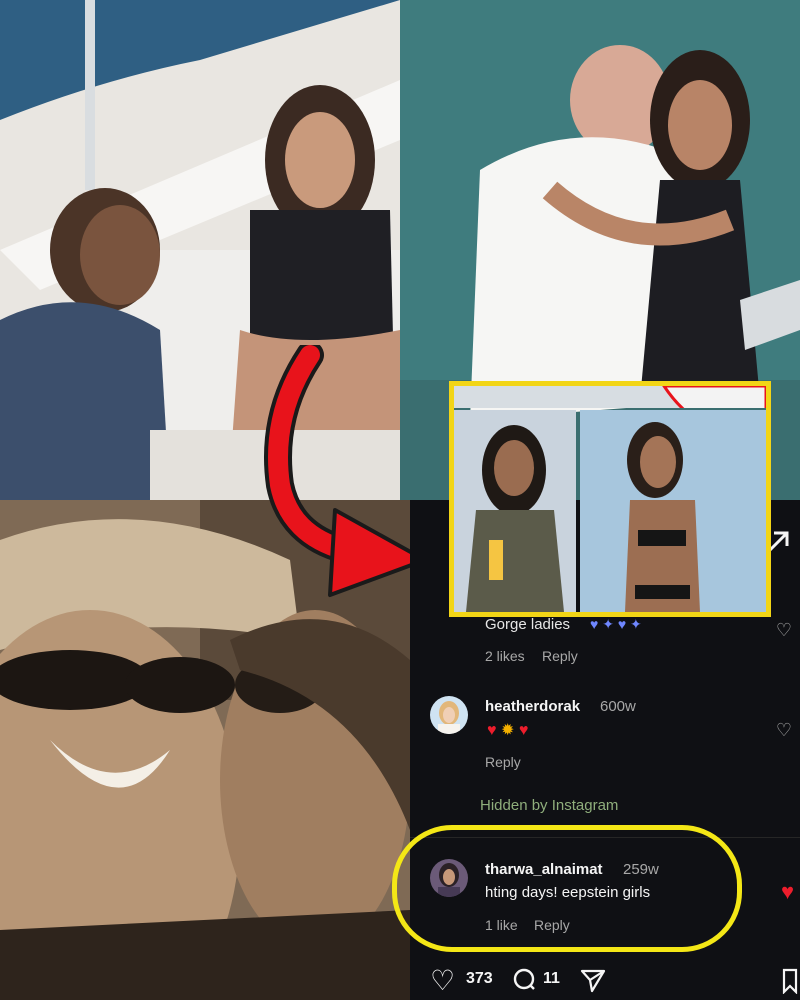 This screenshot has height=1000, width=800. I want to click on comment-icon, so click(524, 979).